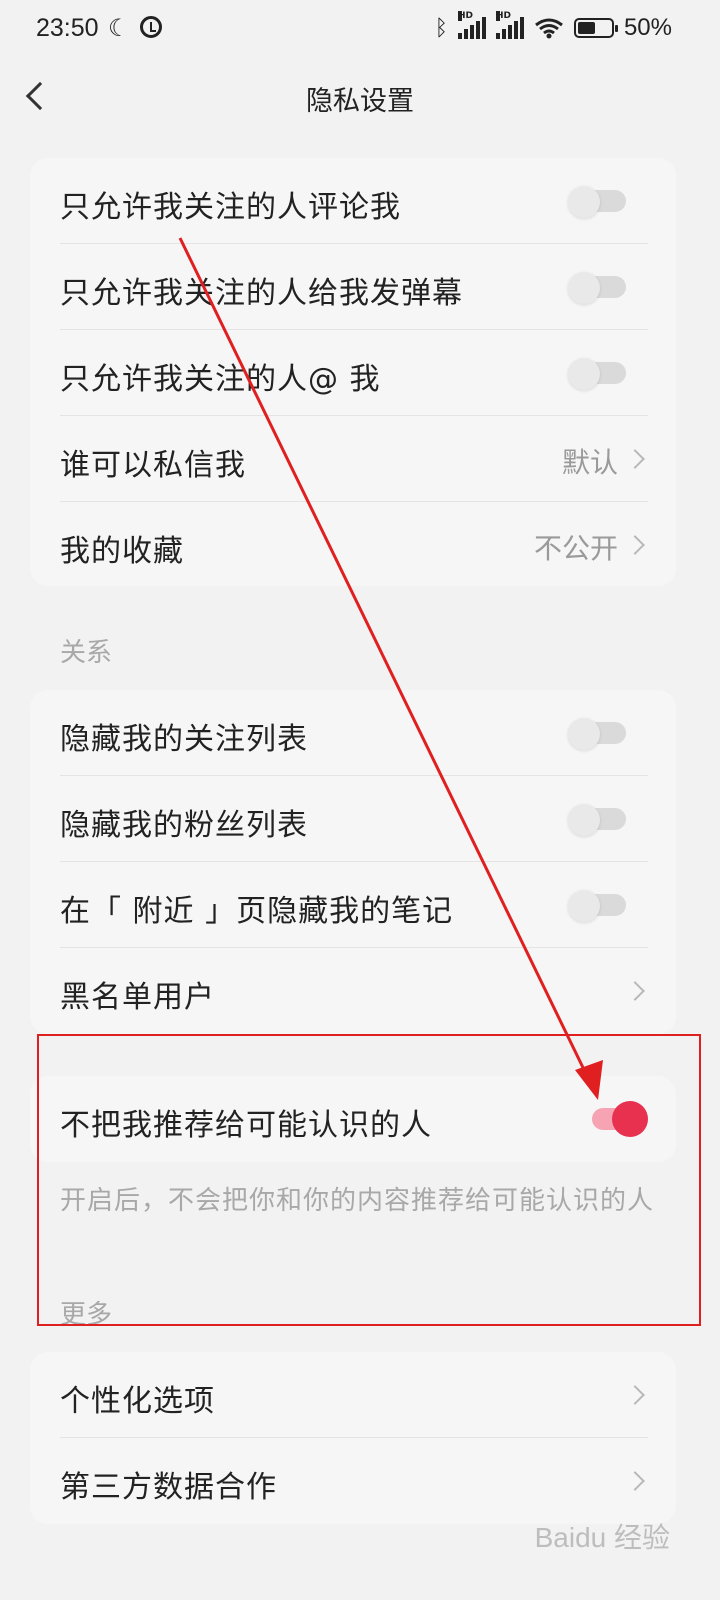  Describe the element at coordinates (441, 28) in the screenshot. I see `bluetooth-icon: ᛒ` at that location.